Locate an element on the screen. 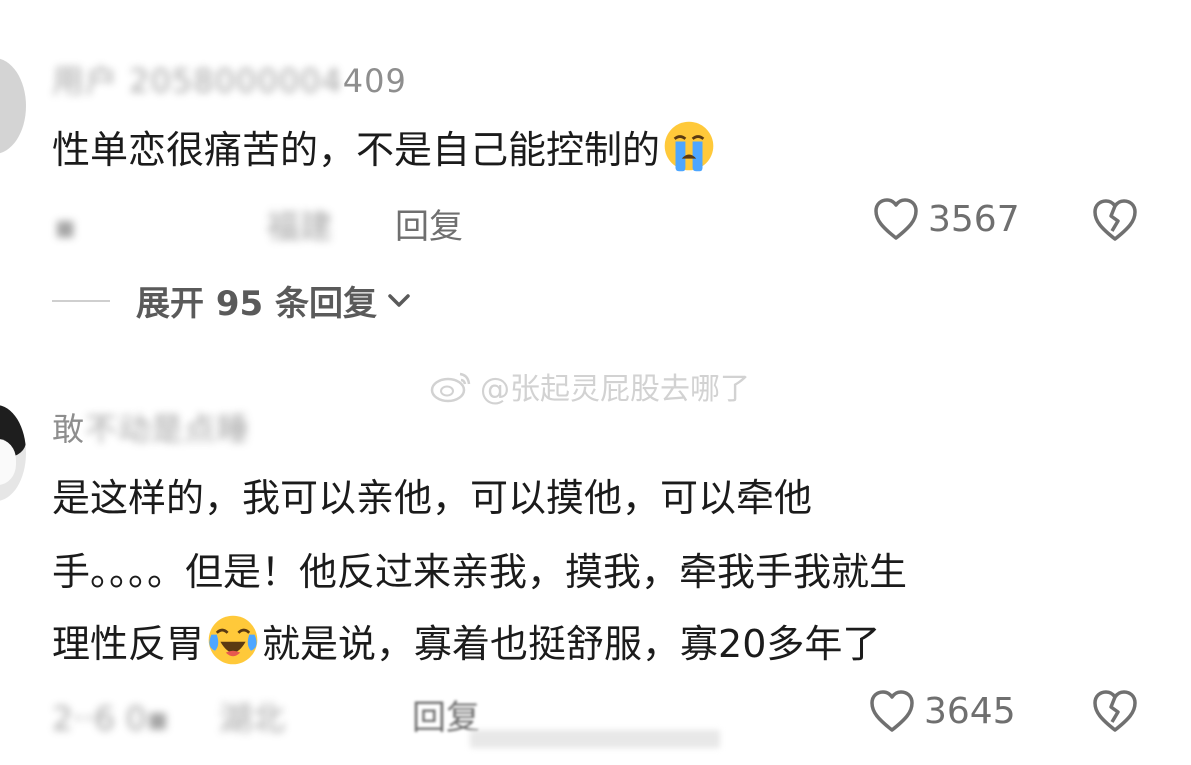 Image resolution: width=1191 pixels, height=765 pixels. comment-text-part: 理性反胃 is located at coordinates (128, 644).